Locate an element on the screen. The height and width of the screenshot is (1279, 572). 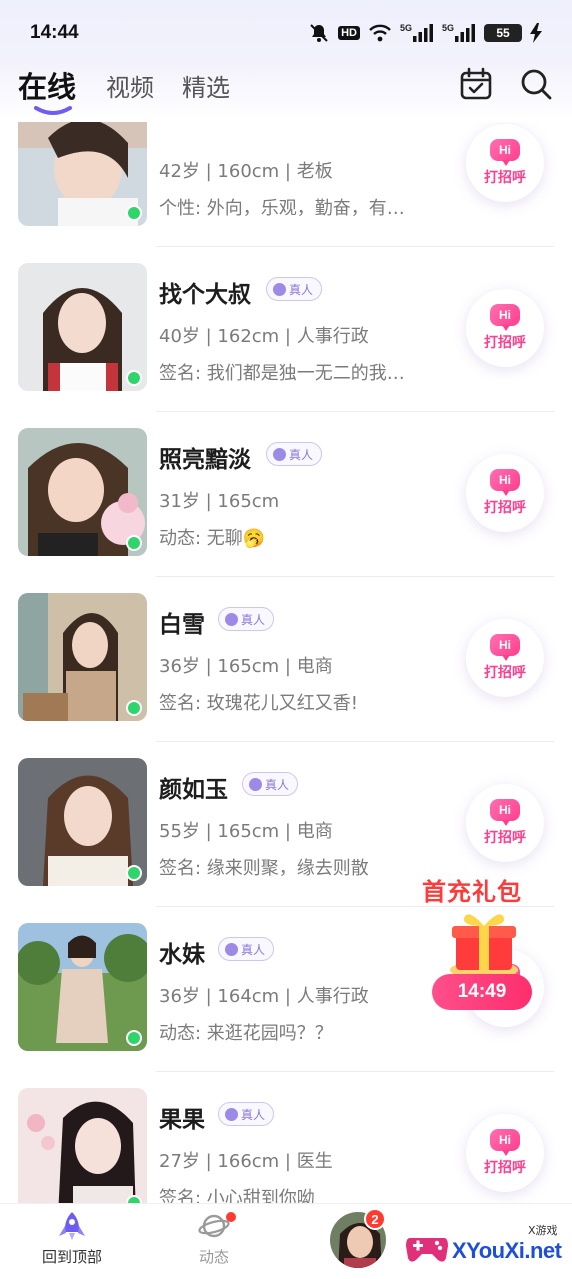
tab-online: 在线 is located at coordinates (47, 85).